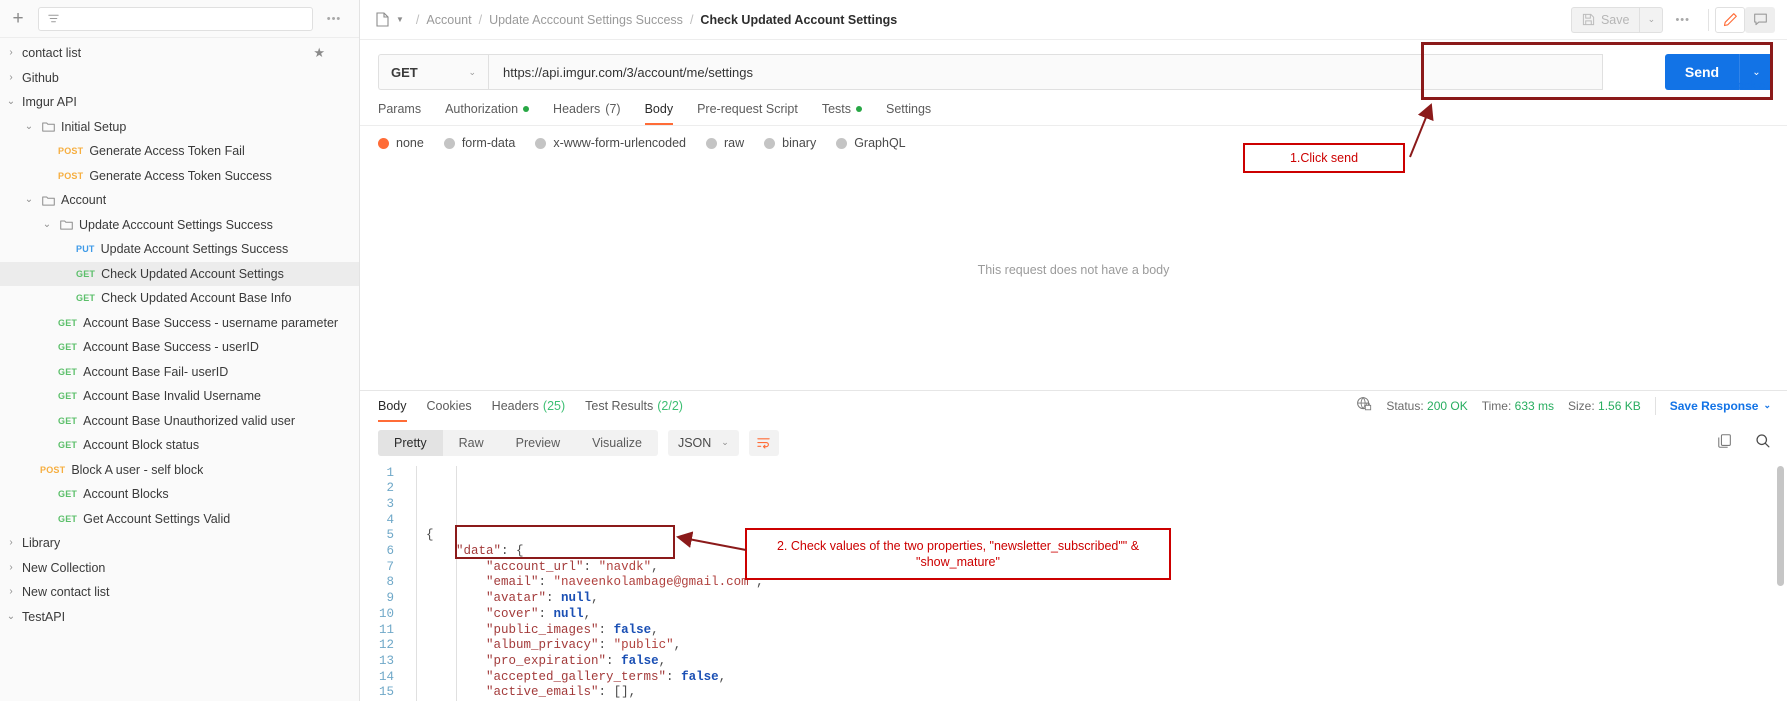 This screenshot has width=1787, height=701. Describe the element at coordinates (179, 519) in the screenshot. I see `sidebar-item-get-account-settings-valid: GET Get Account Settings Valid` at that location.